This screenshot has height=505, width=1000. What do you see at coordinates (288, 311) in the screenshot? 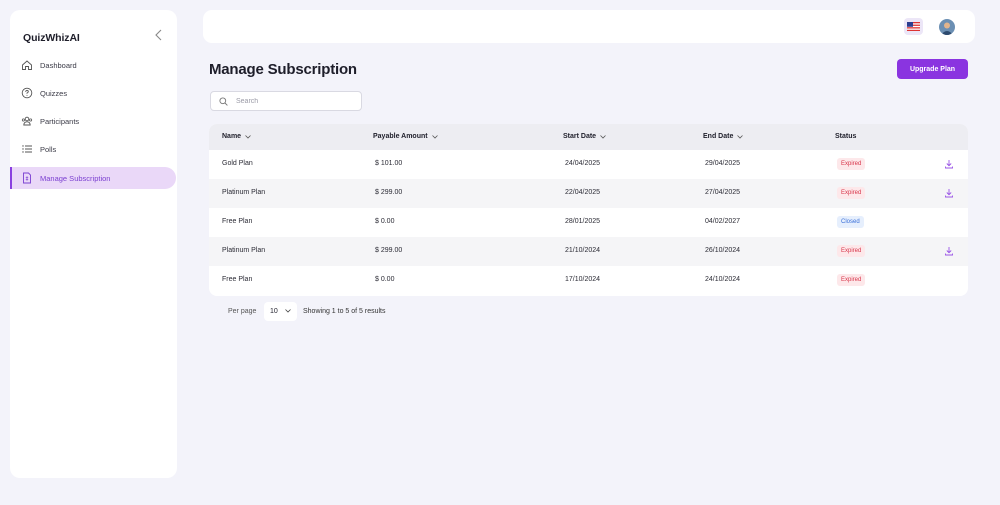
I see `chevron-down-icon` at bounding box center [288, 311].